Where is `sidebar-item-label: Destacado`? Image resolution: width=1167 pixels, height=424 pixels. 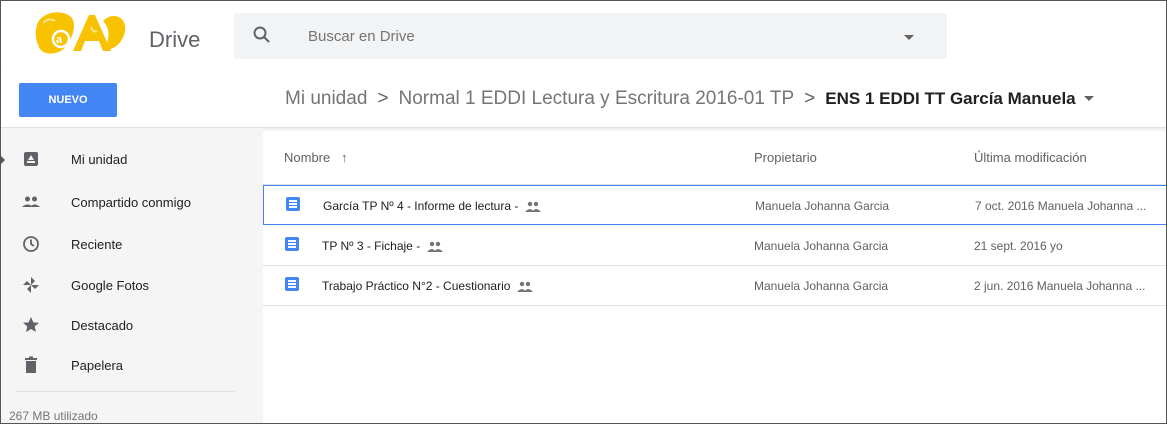 sidebar-item-label: Destacado is located at coordinates (102, 325).